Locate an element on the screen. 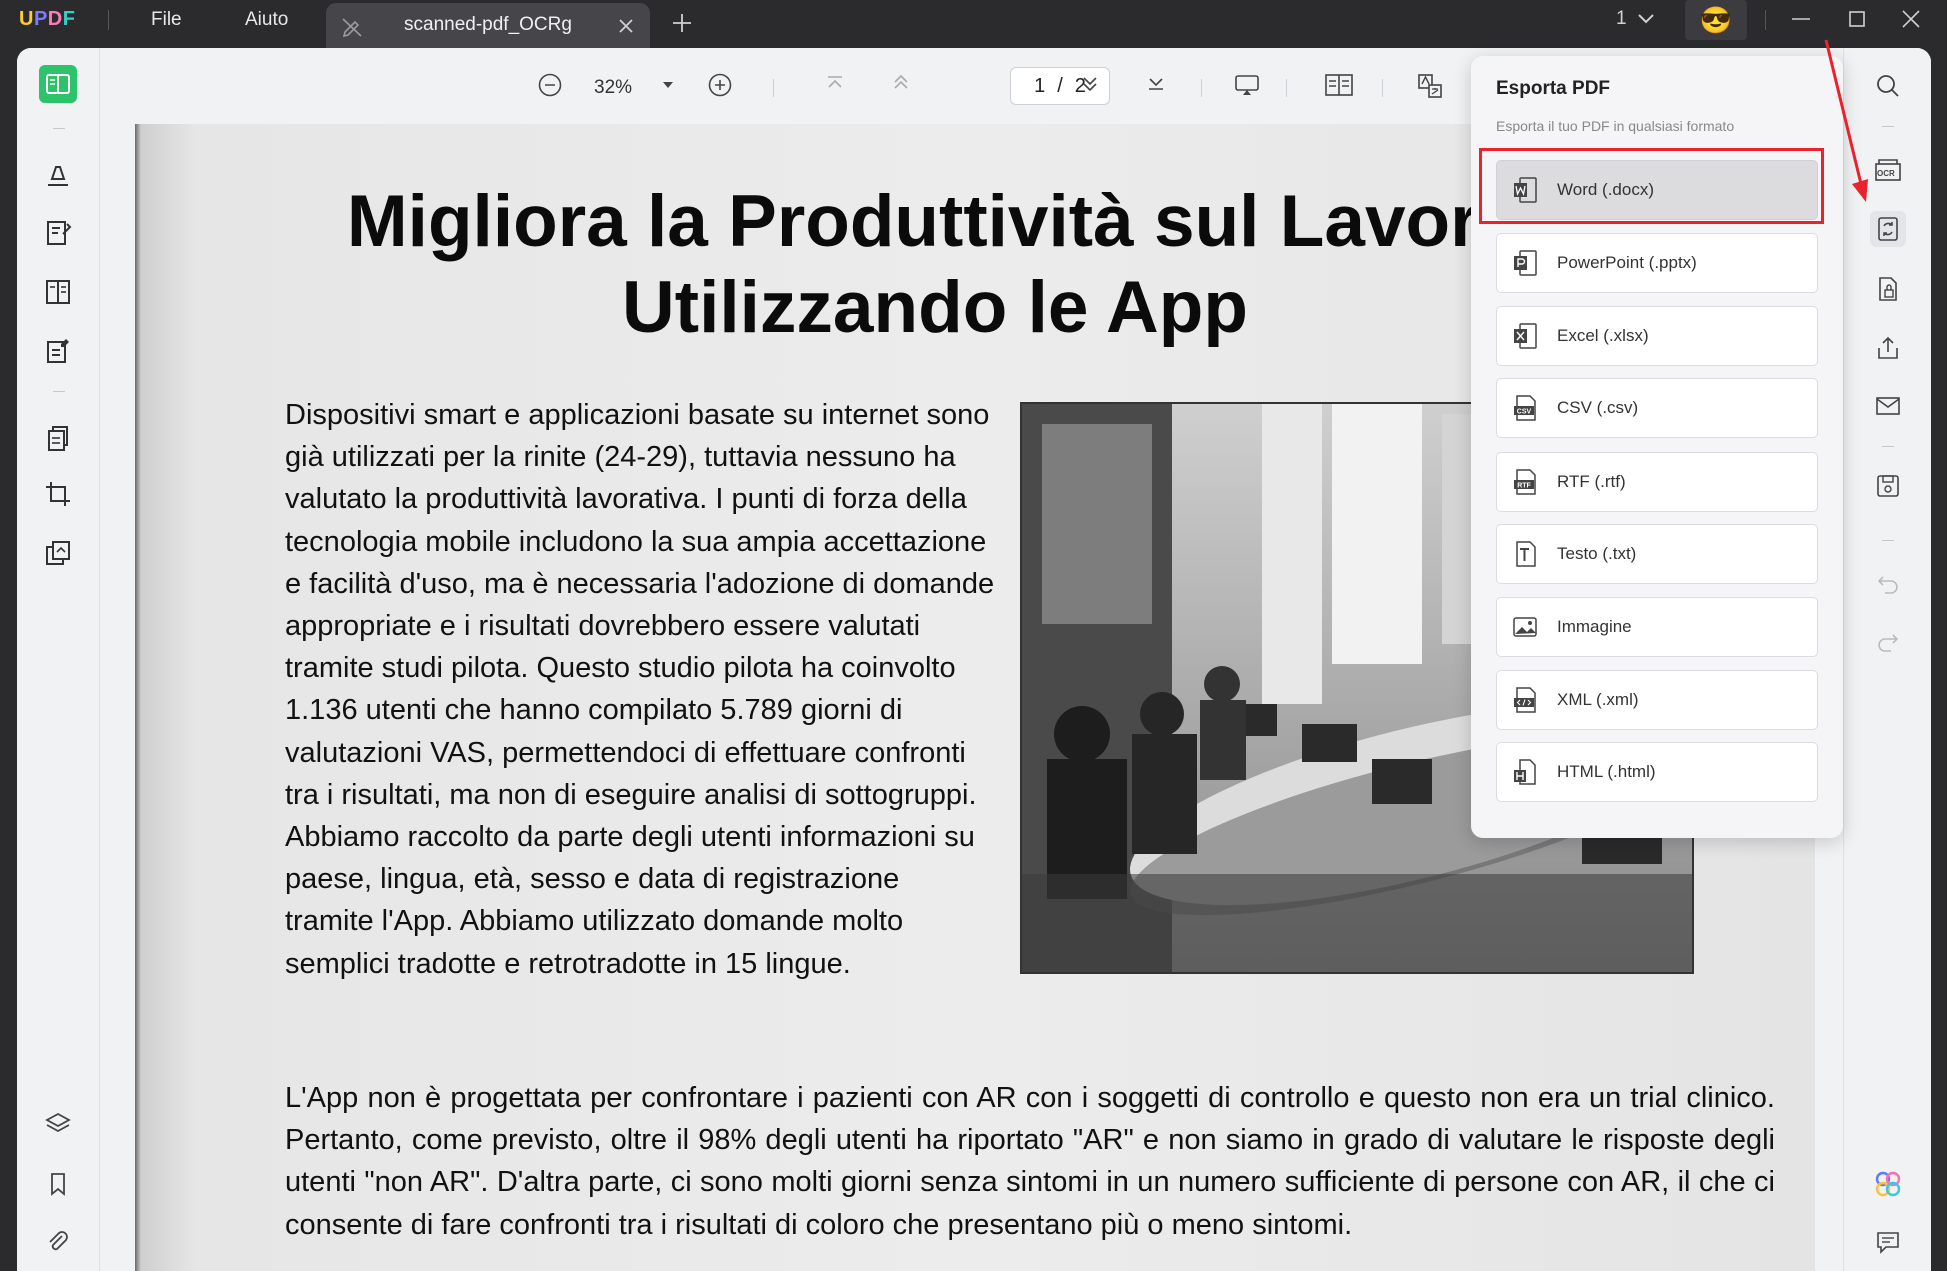 The height and width of the screenshot is (1271, 1947). export-option-label: RTF (.rtf) is located at coordinates (1591, 481).